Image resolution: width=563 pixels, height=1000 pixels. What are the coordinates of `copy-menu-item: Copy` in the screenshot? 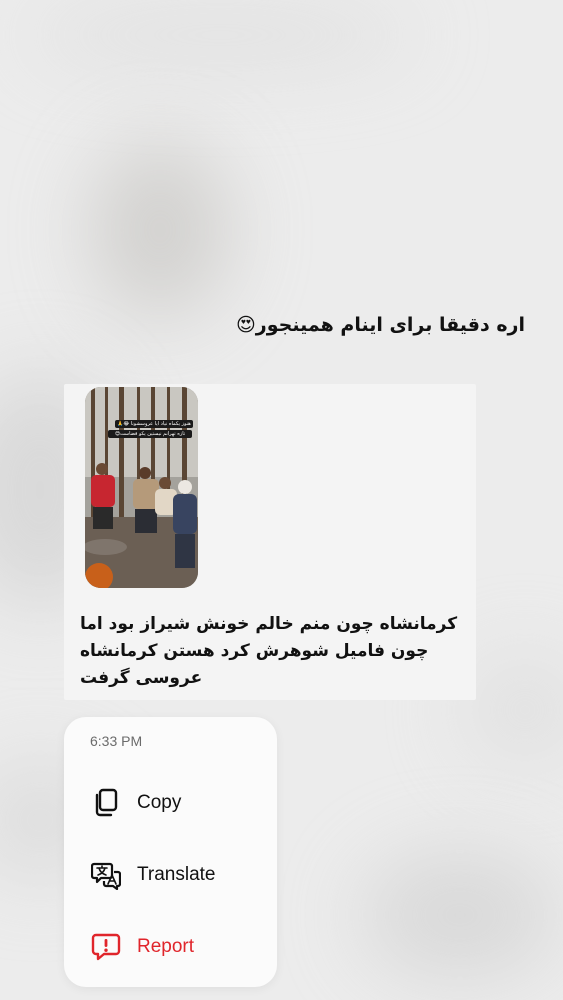 It's located at (180, 803).